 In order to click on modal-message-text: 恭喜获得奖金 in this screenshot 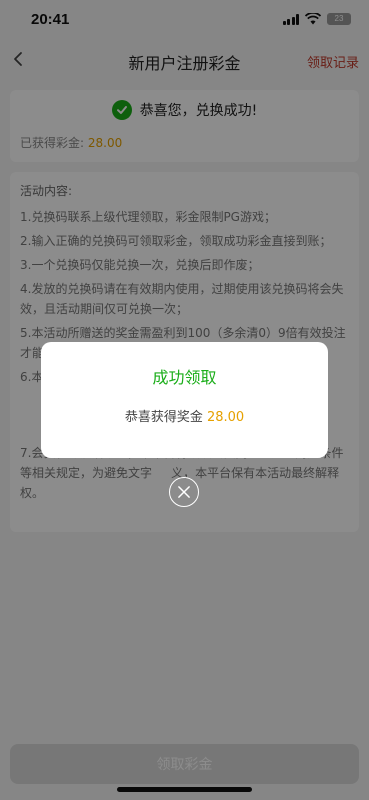, I will do `click(163, 417)`.